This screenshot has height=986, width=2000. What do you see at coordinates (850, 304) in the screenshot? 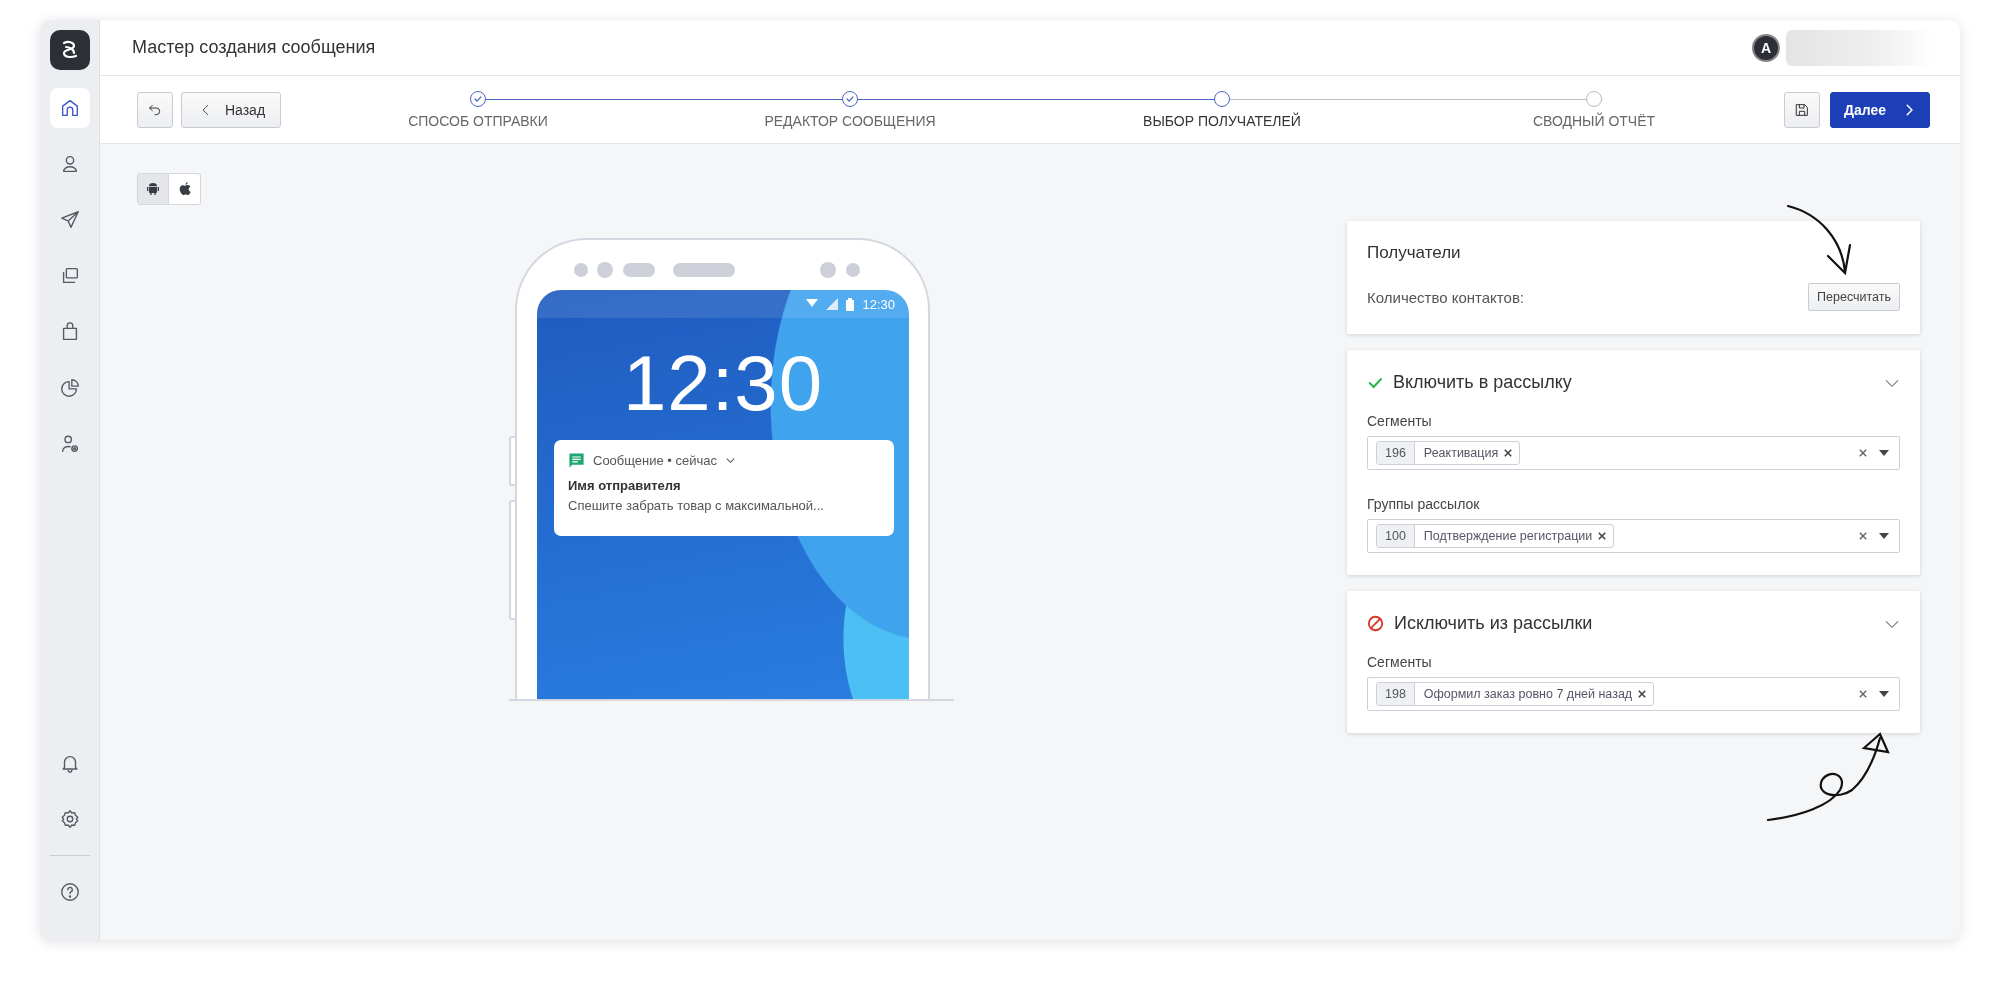
I see `battery-icon` at bounding box center [850, 304].